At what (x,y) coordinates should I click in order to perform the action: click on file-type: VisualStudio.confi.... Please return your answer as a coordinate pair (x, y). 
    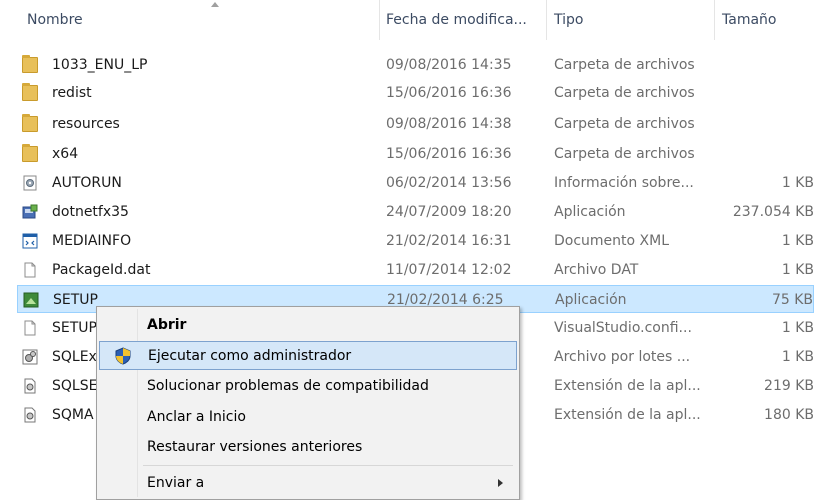
    Looking at the image, I should click on (623, 328).